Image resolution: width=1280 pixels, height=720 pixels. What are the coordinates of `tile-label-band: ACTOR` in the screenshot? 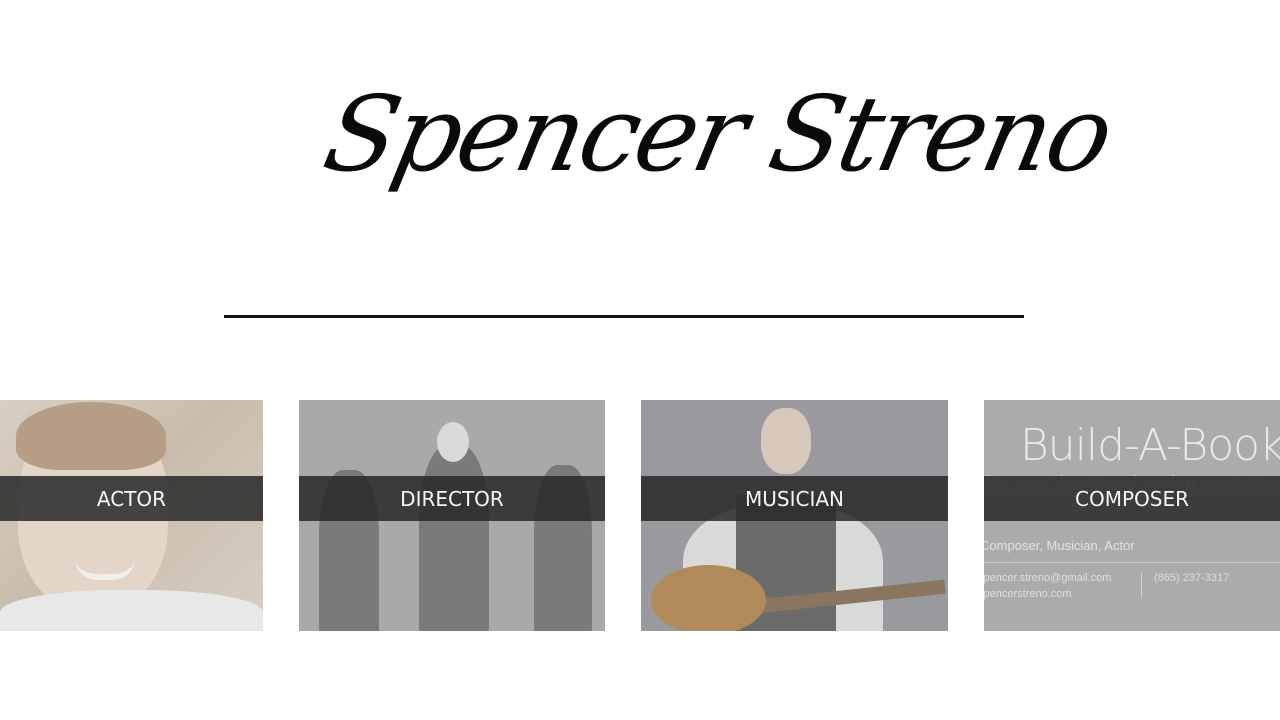 It's located at (131, 498).